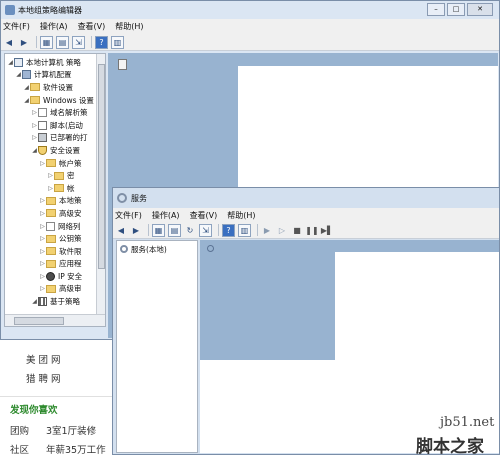  Describe the element at coordinates (51, 238) in the screenshot. I see `tree-node: ▷ 公钥策` at that location.